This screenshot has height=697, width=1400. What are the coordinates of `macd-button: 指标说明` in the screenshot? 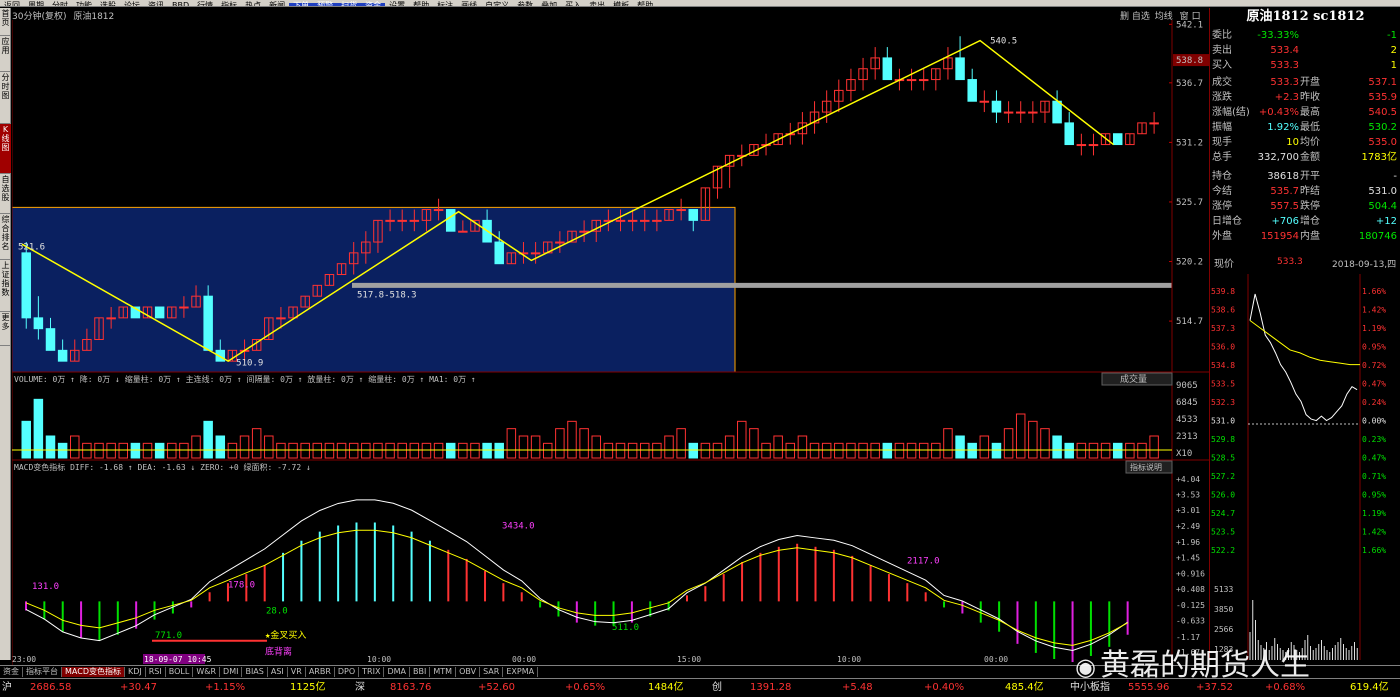 It's located at (1146, 467).